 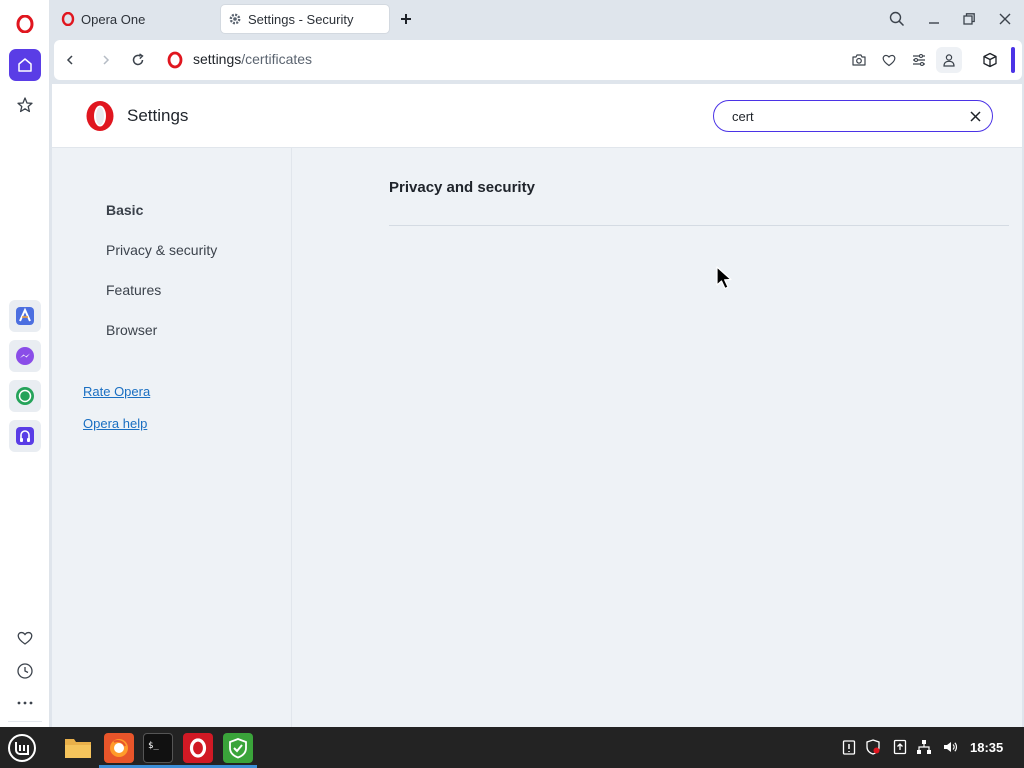 I want to click on tab-opera-one: Opera One, so click(x=136, y=19).